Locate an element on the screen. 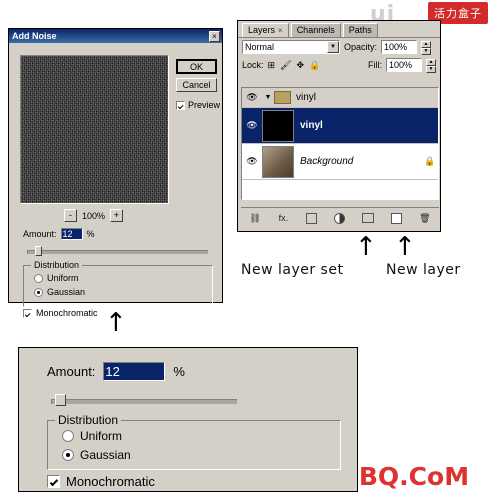  zoom-uniform-label: Uniform is located at coordinates (101, 436).